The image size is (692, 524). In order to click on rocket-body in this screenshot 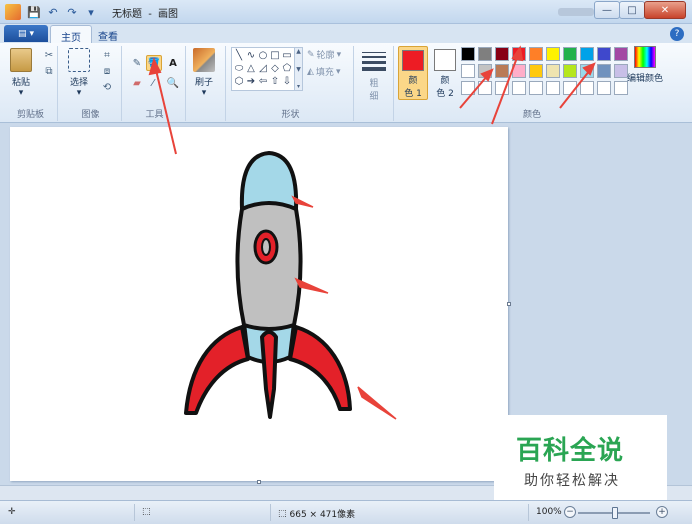, I will do `click(269, 265)`.